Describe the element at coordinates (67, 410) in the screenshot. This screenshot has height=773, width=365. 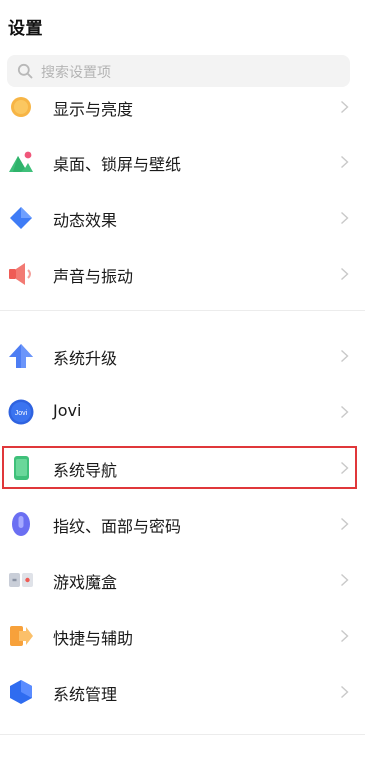
I see `settings-item-label: Jovi` at that location.